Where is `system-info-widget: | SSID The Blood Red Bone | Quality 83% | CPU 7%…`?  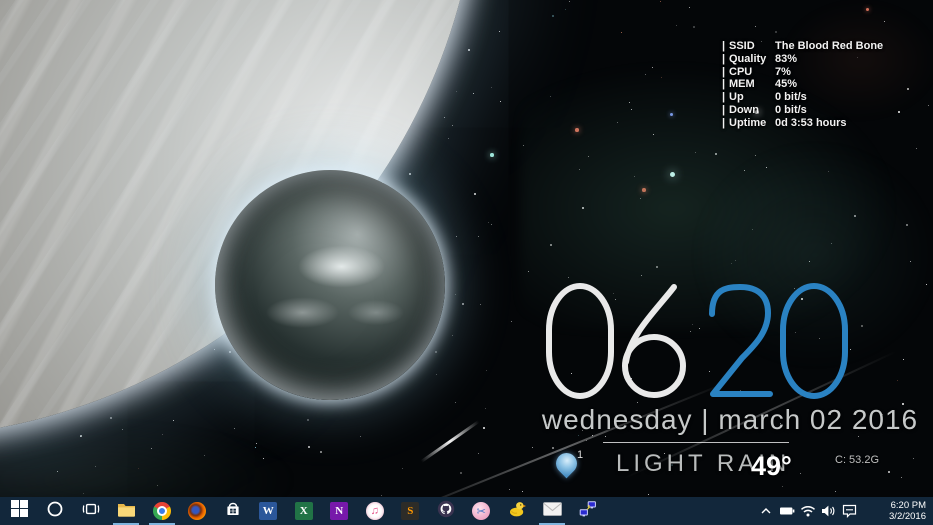 system-info-widget: | SSID The Blood Red Bone | Quality 83% | CPU 7%… is located at coordinates (802, 85).